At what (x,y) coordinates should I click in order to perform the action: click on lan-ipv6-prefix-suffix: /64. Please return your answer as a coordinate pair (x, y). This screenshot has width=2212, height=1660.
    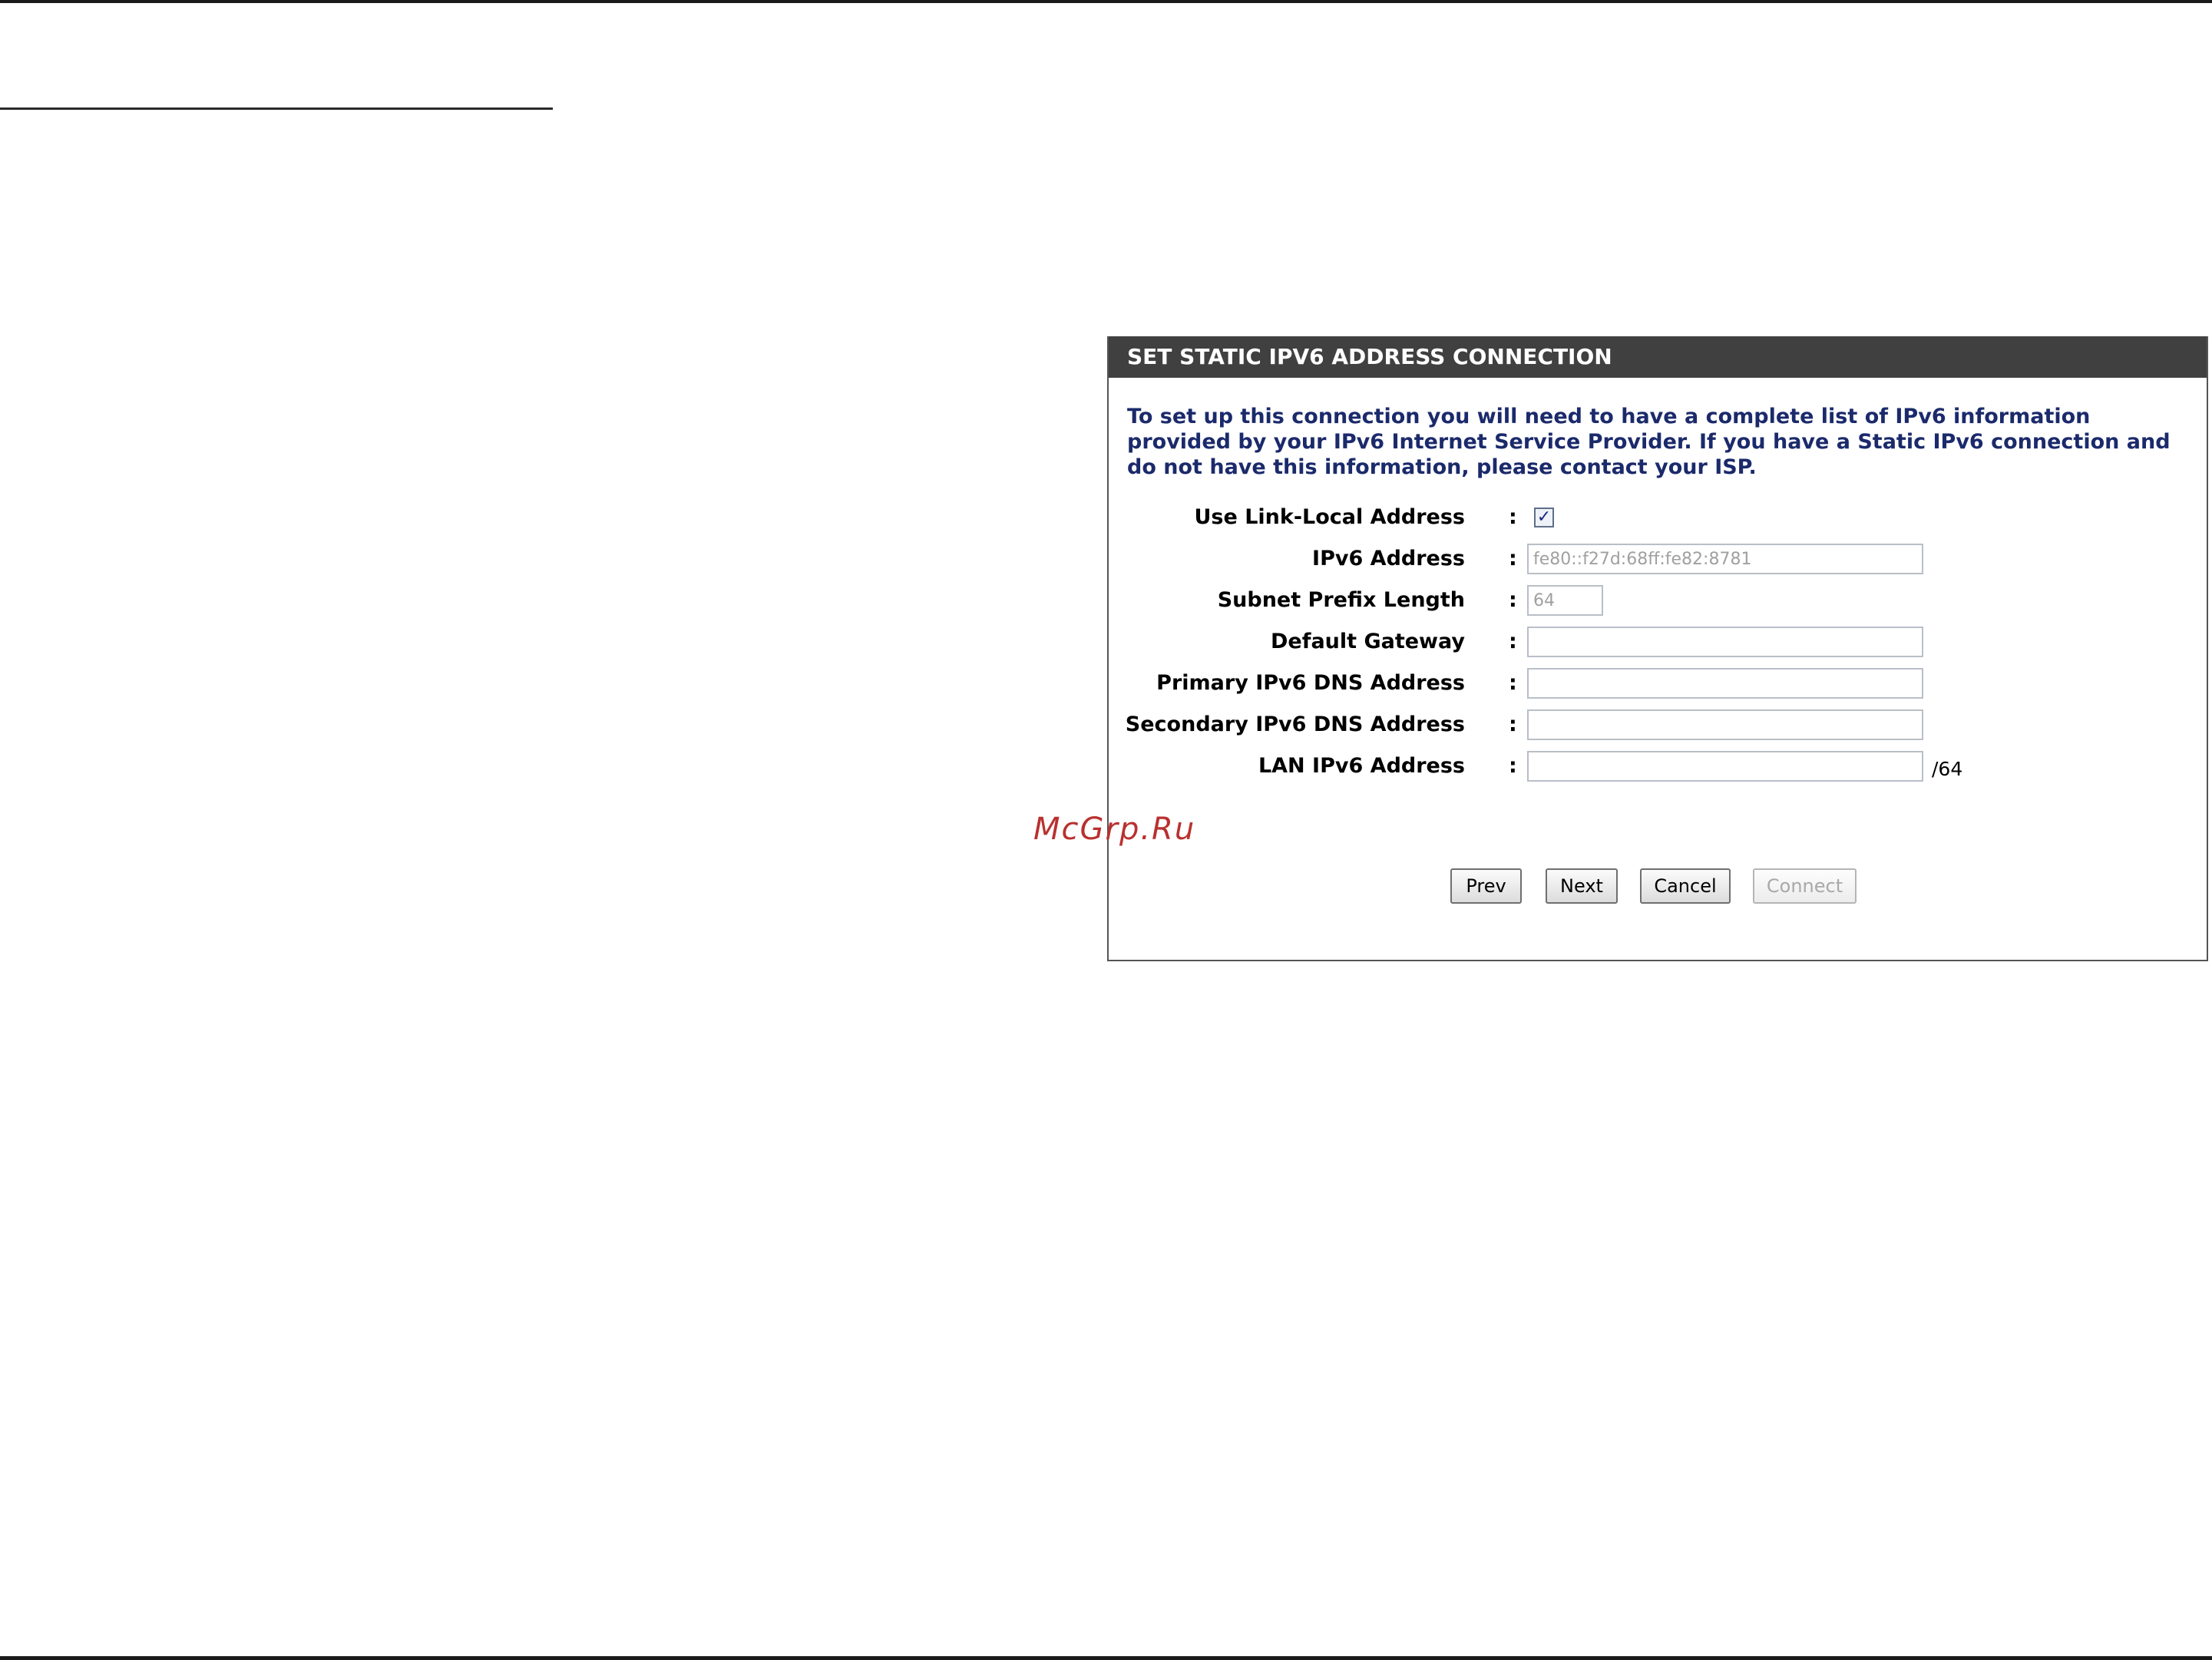
    Looking at the image, I should click on (1948, 769).